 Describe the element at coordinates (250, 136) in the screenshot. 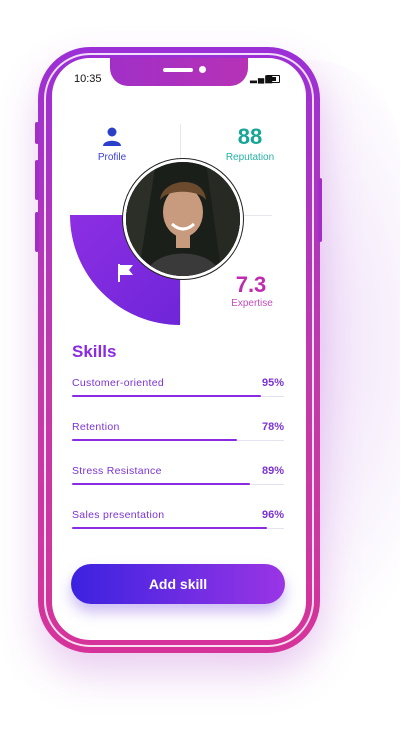

I see `reputation-value: 88` at that location.